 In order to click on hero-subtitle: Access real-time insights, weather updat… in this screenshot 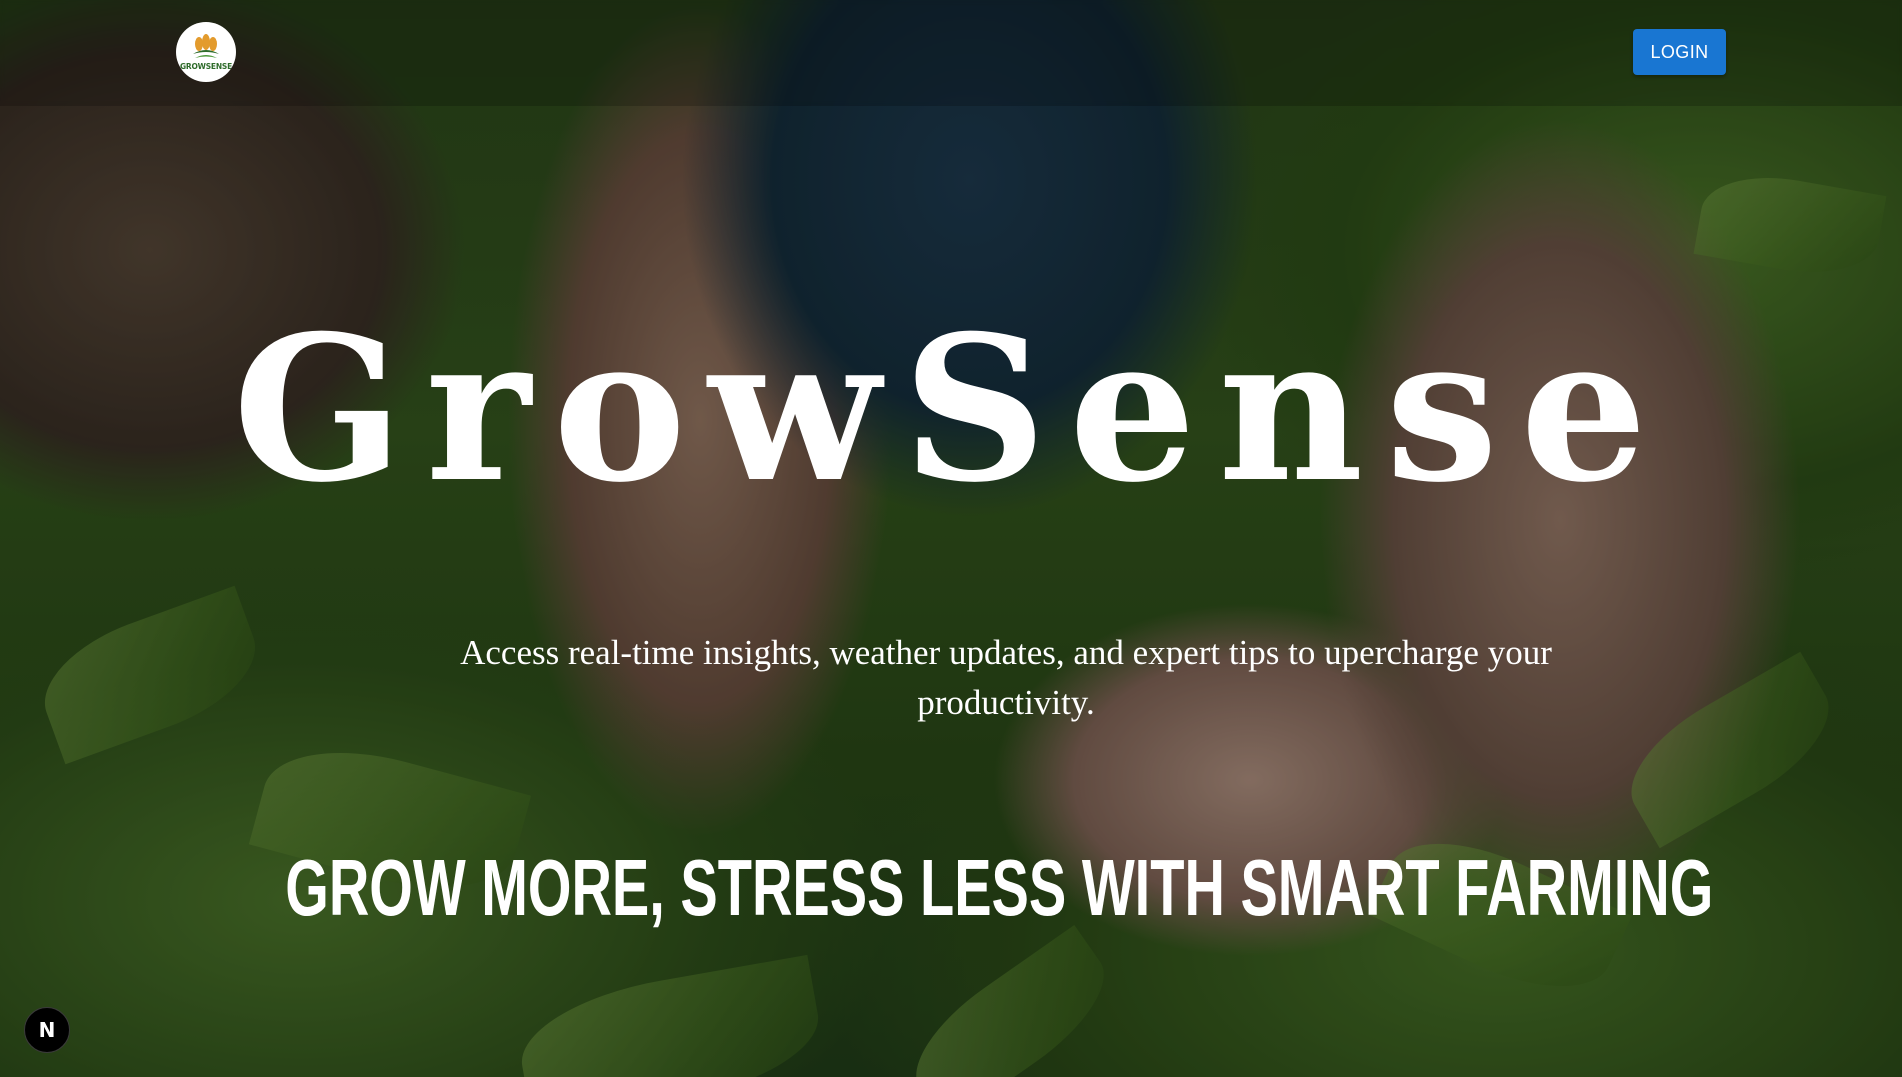, I will do `click(1006, 677)`.